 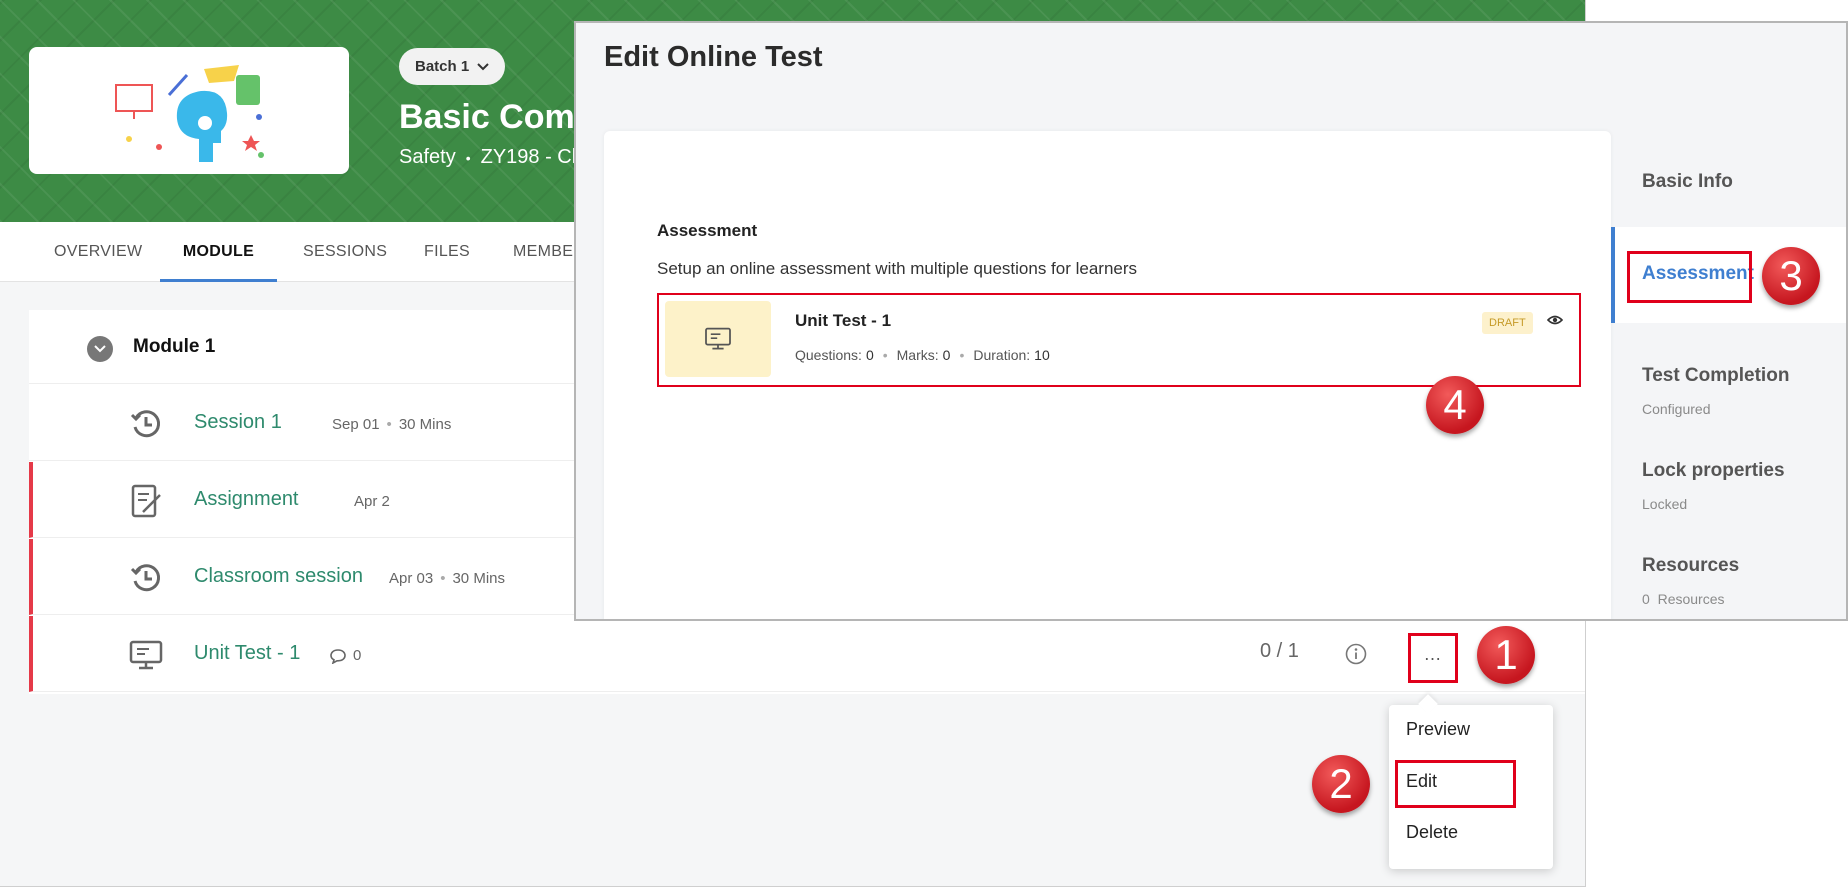 I want to click on nav-lock-properties-status: Locked, so click(x=1665, y=504).